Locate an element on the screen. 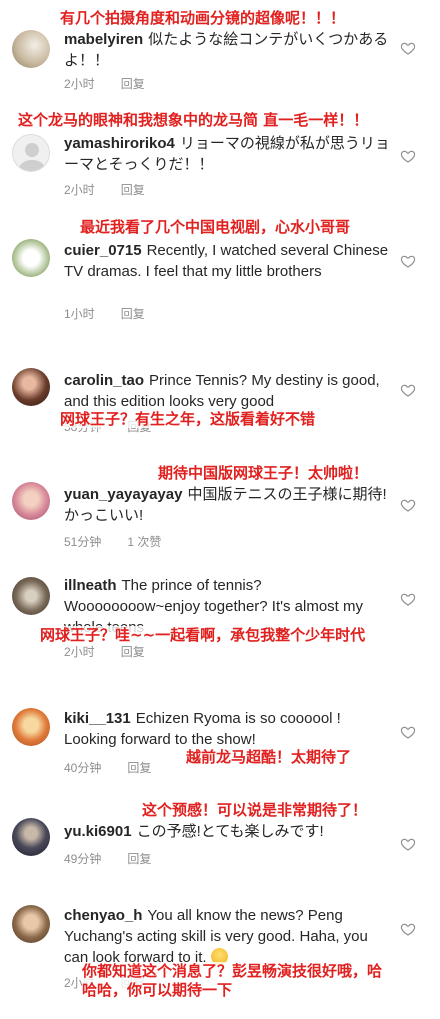  username: kiki__131 is located at coordinates (97, 718).